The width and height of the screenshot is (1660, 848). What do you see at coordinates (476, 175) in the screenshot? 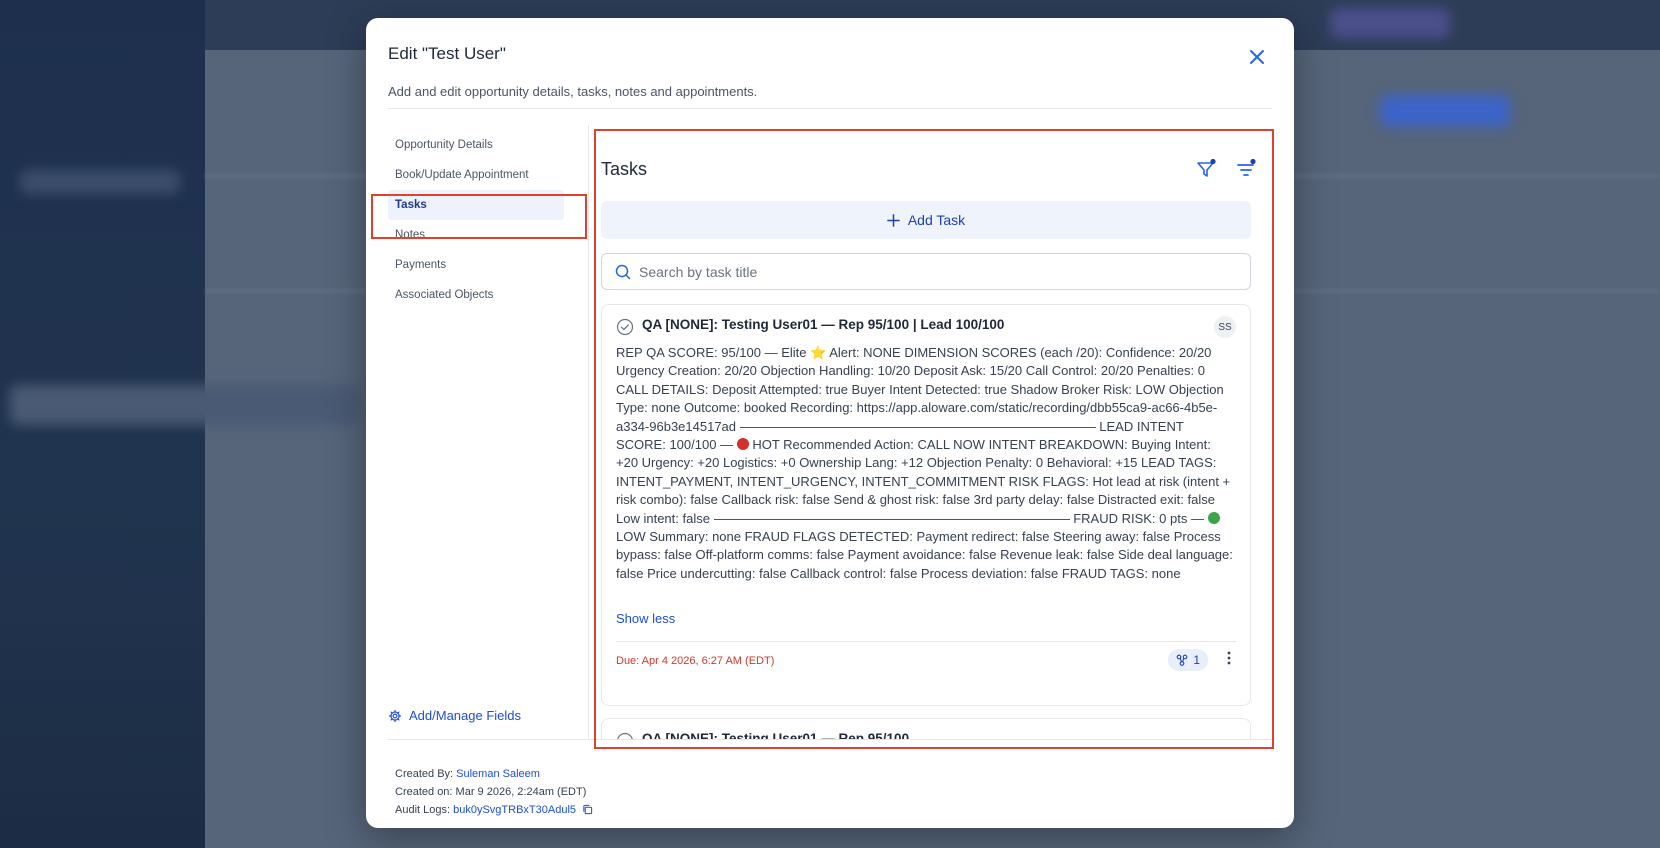
I see `nav-item-book-appointment: Book/Update Appointment` at bounding box center [476, 175].